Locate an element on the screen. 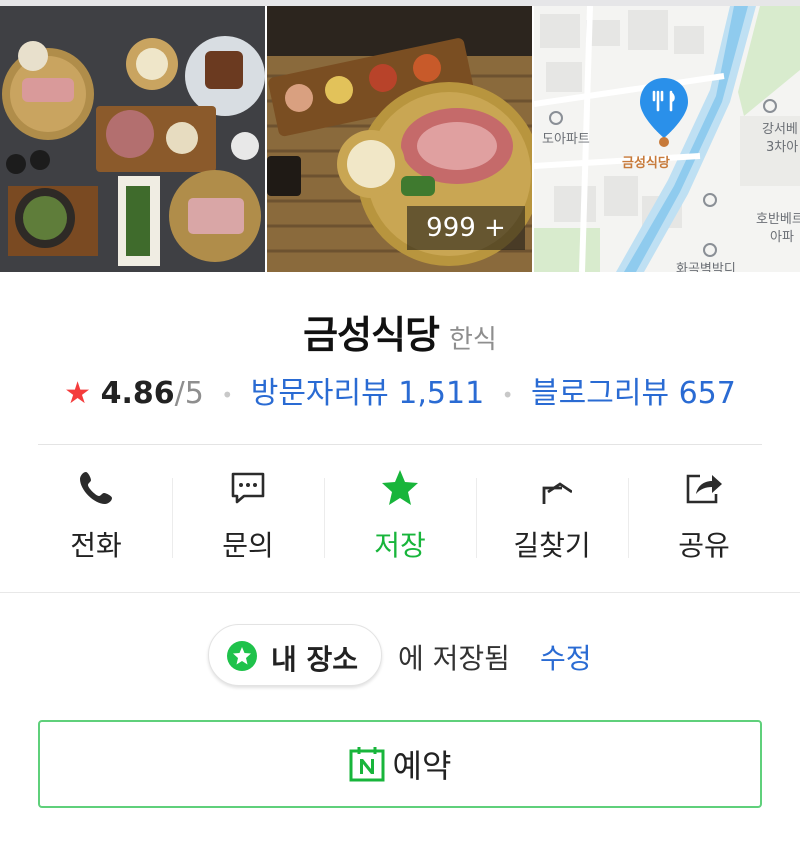  call-button: 전화 is located at coordinates (96, 518).